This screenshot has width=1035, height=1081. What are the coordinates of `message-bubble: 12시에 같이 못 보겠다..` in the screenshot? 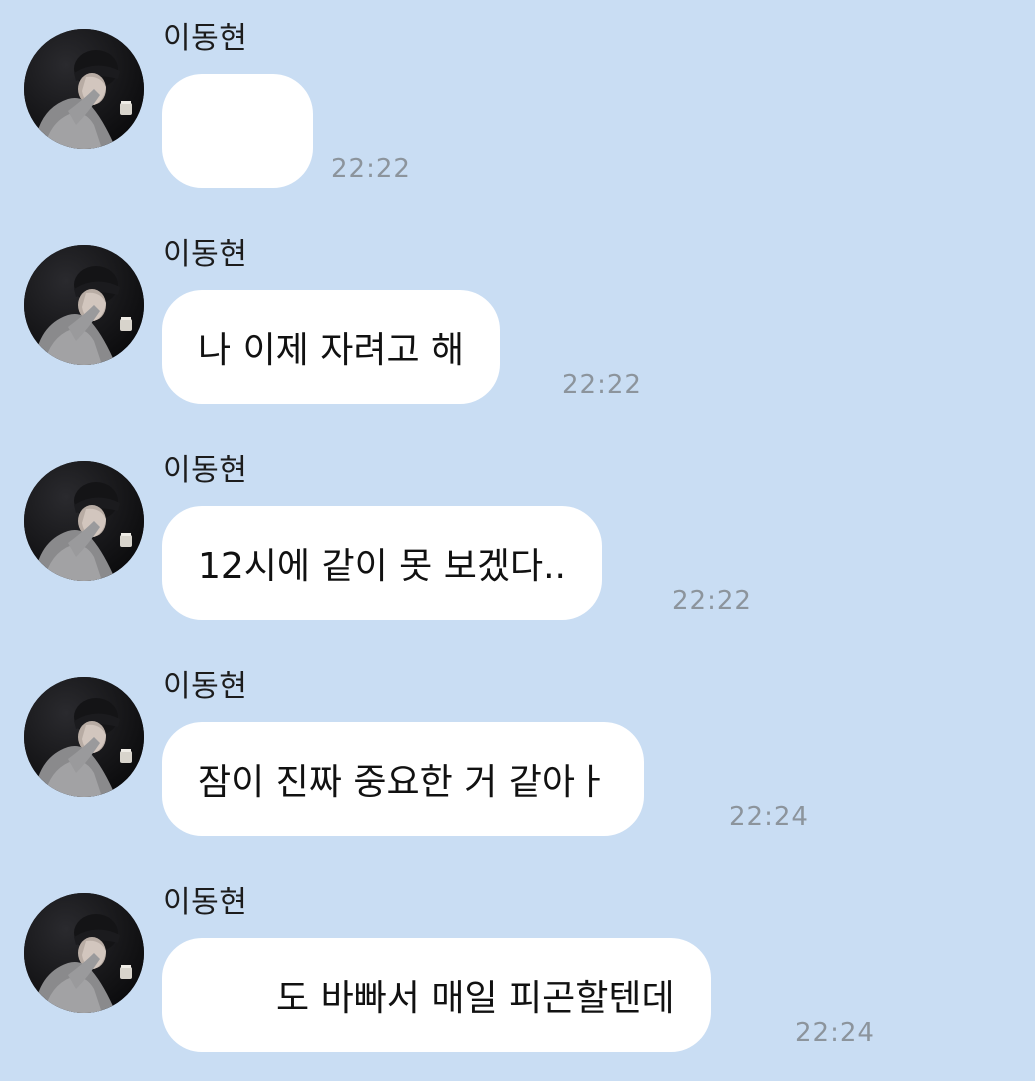 It's located at (382, 563).